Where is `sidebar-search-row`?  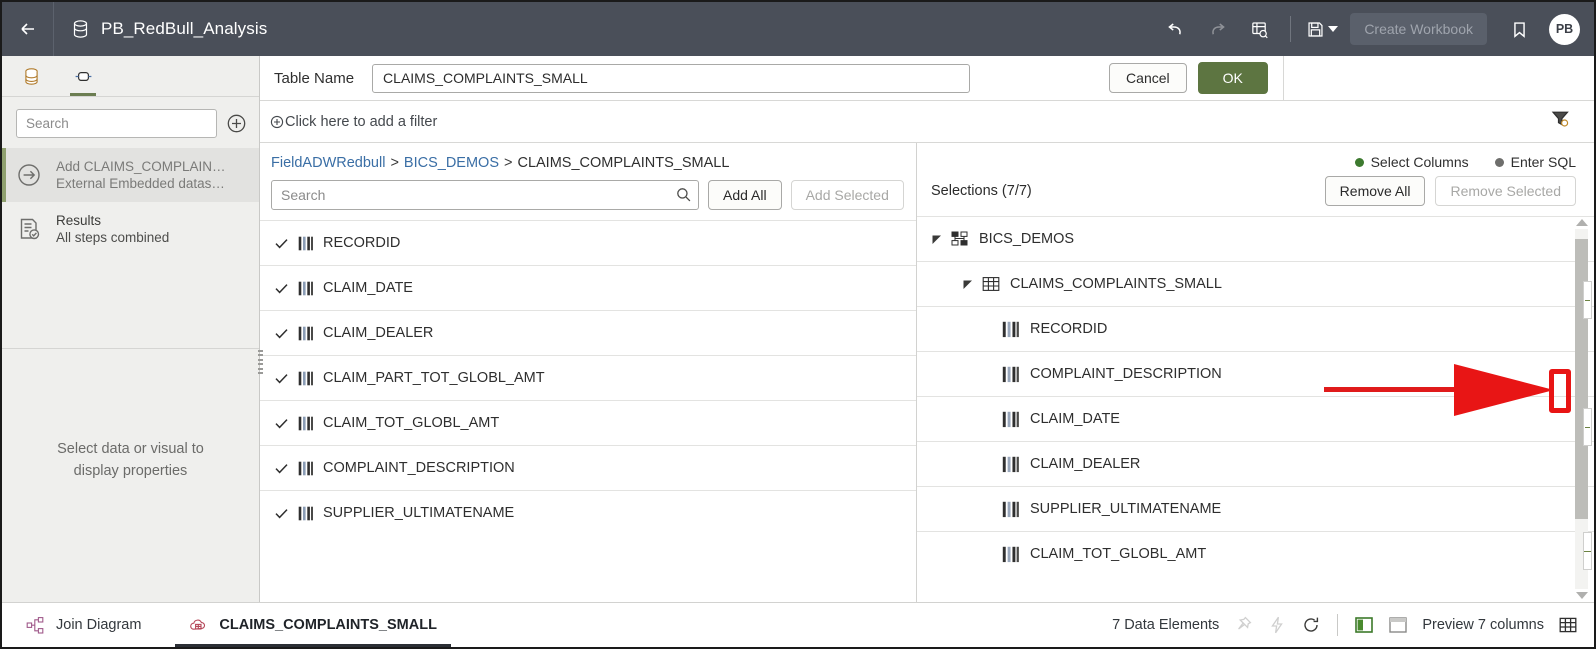
sidebar-search-row is located at coordinates (130, 122).